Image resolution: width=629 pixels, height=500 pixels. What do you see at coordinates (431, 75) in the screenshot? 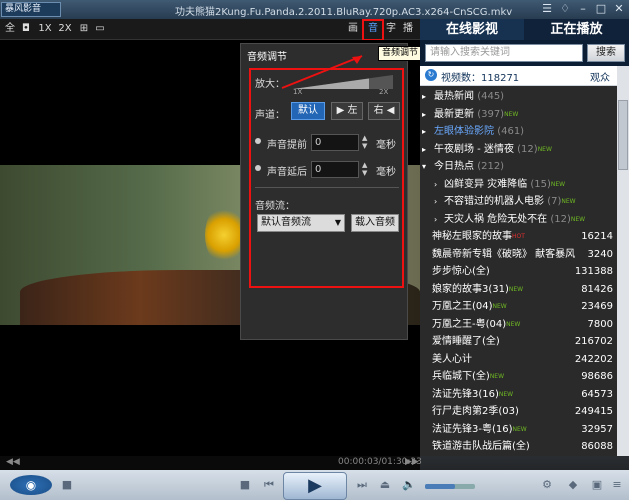
I see `refresh-icon: ↻` at bounding box center [431, 75].